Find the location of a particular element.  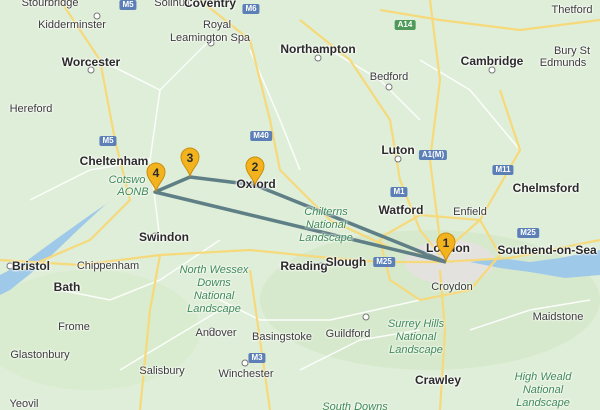

road-shield: A1(M) is located at coordinates (433, 155).